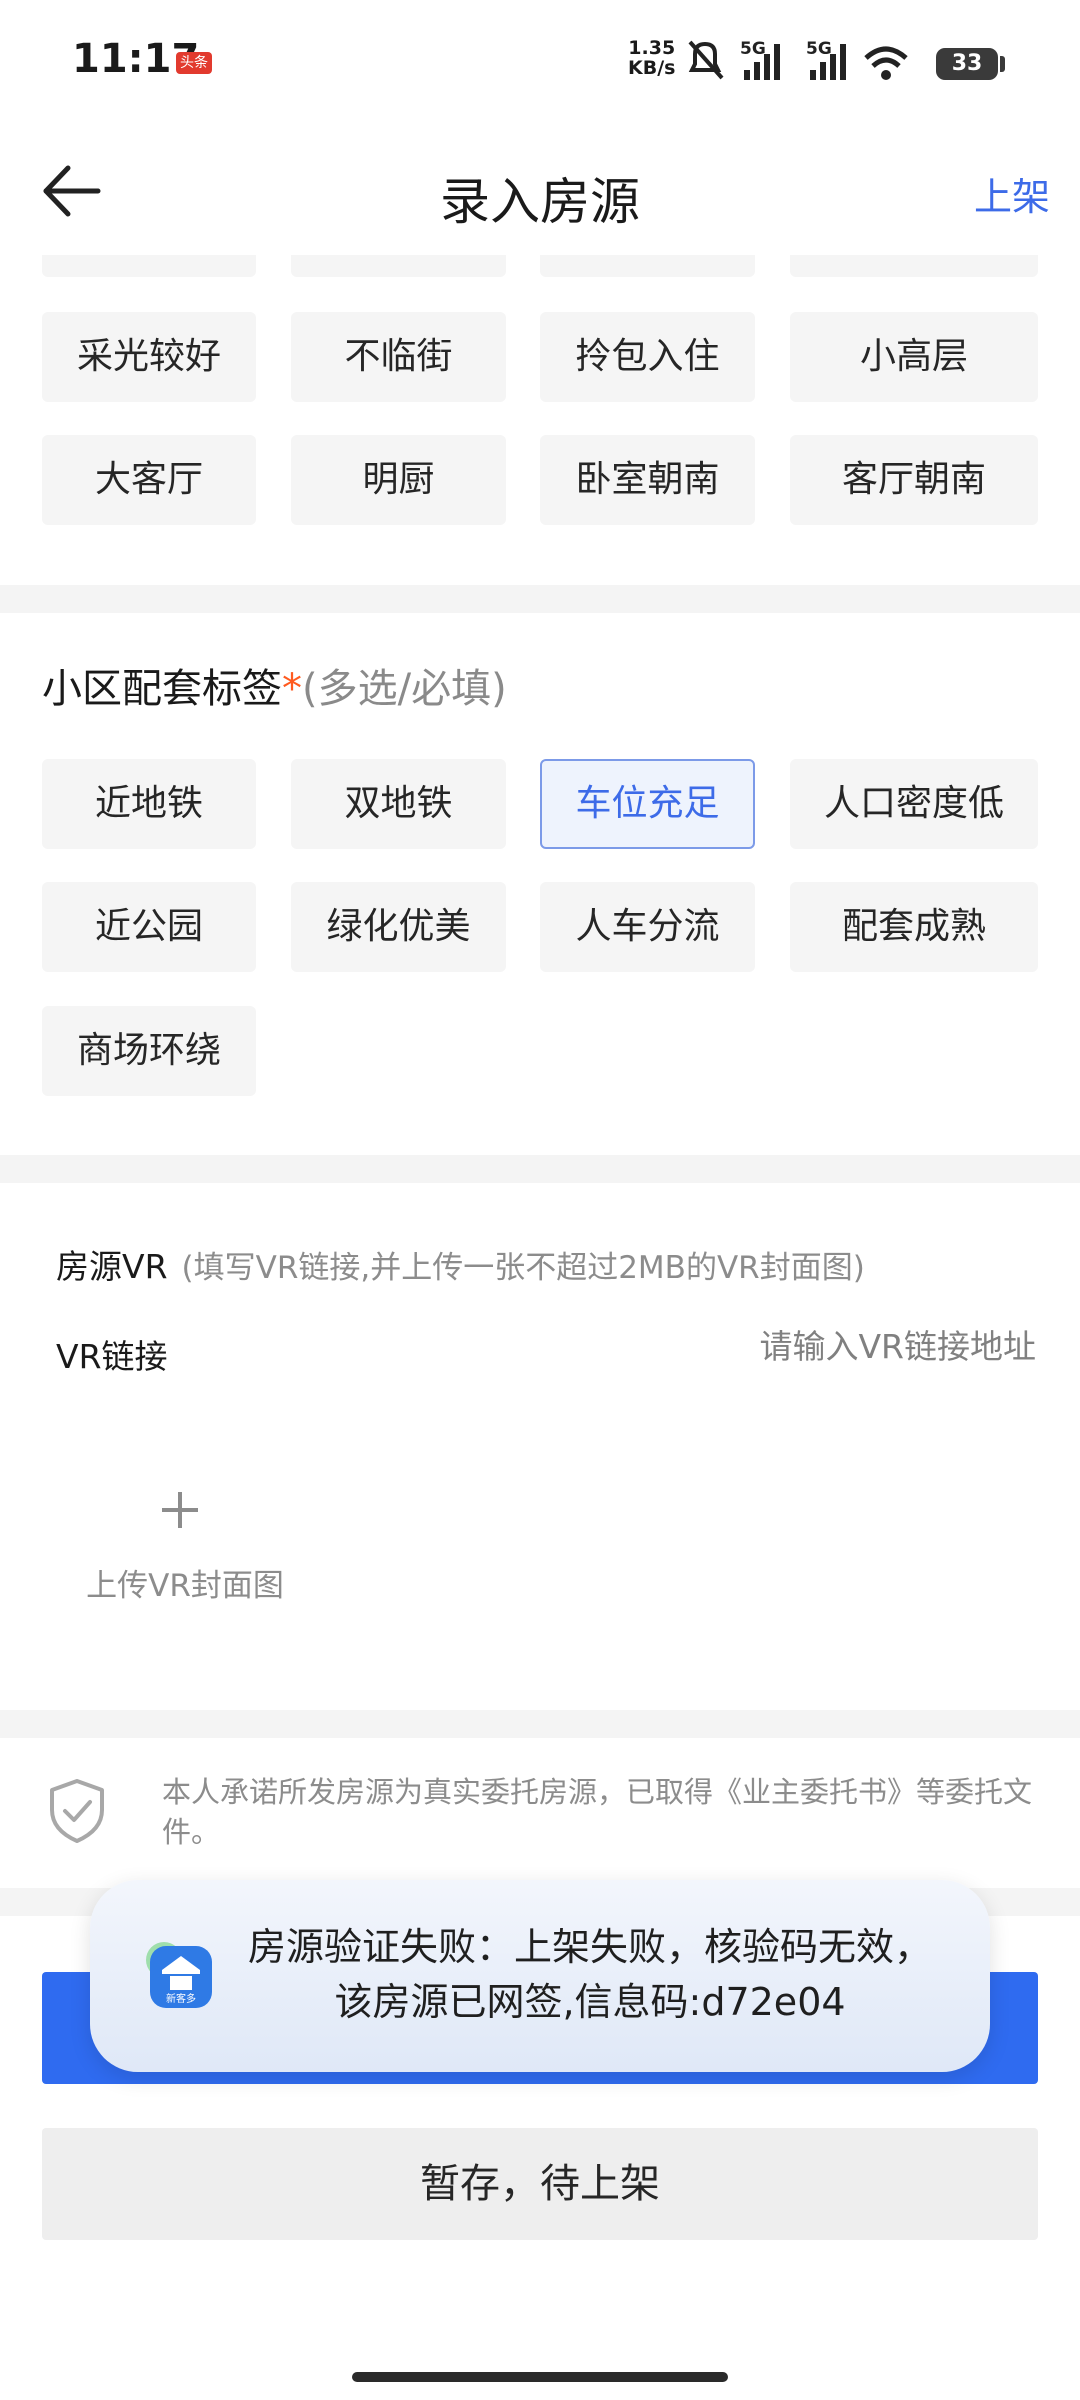  What do you see at coordinates (647, 357) in the screenshot?
I see `house-tag-chip: 拎包入住` at bounding box center [647, 357].